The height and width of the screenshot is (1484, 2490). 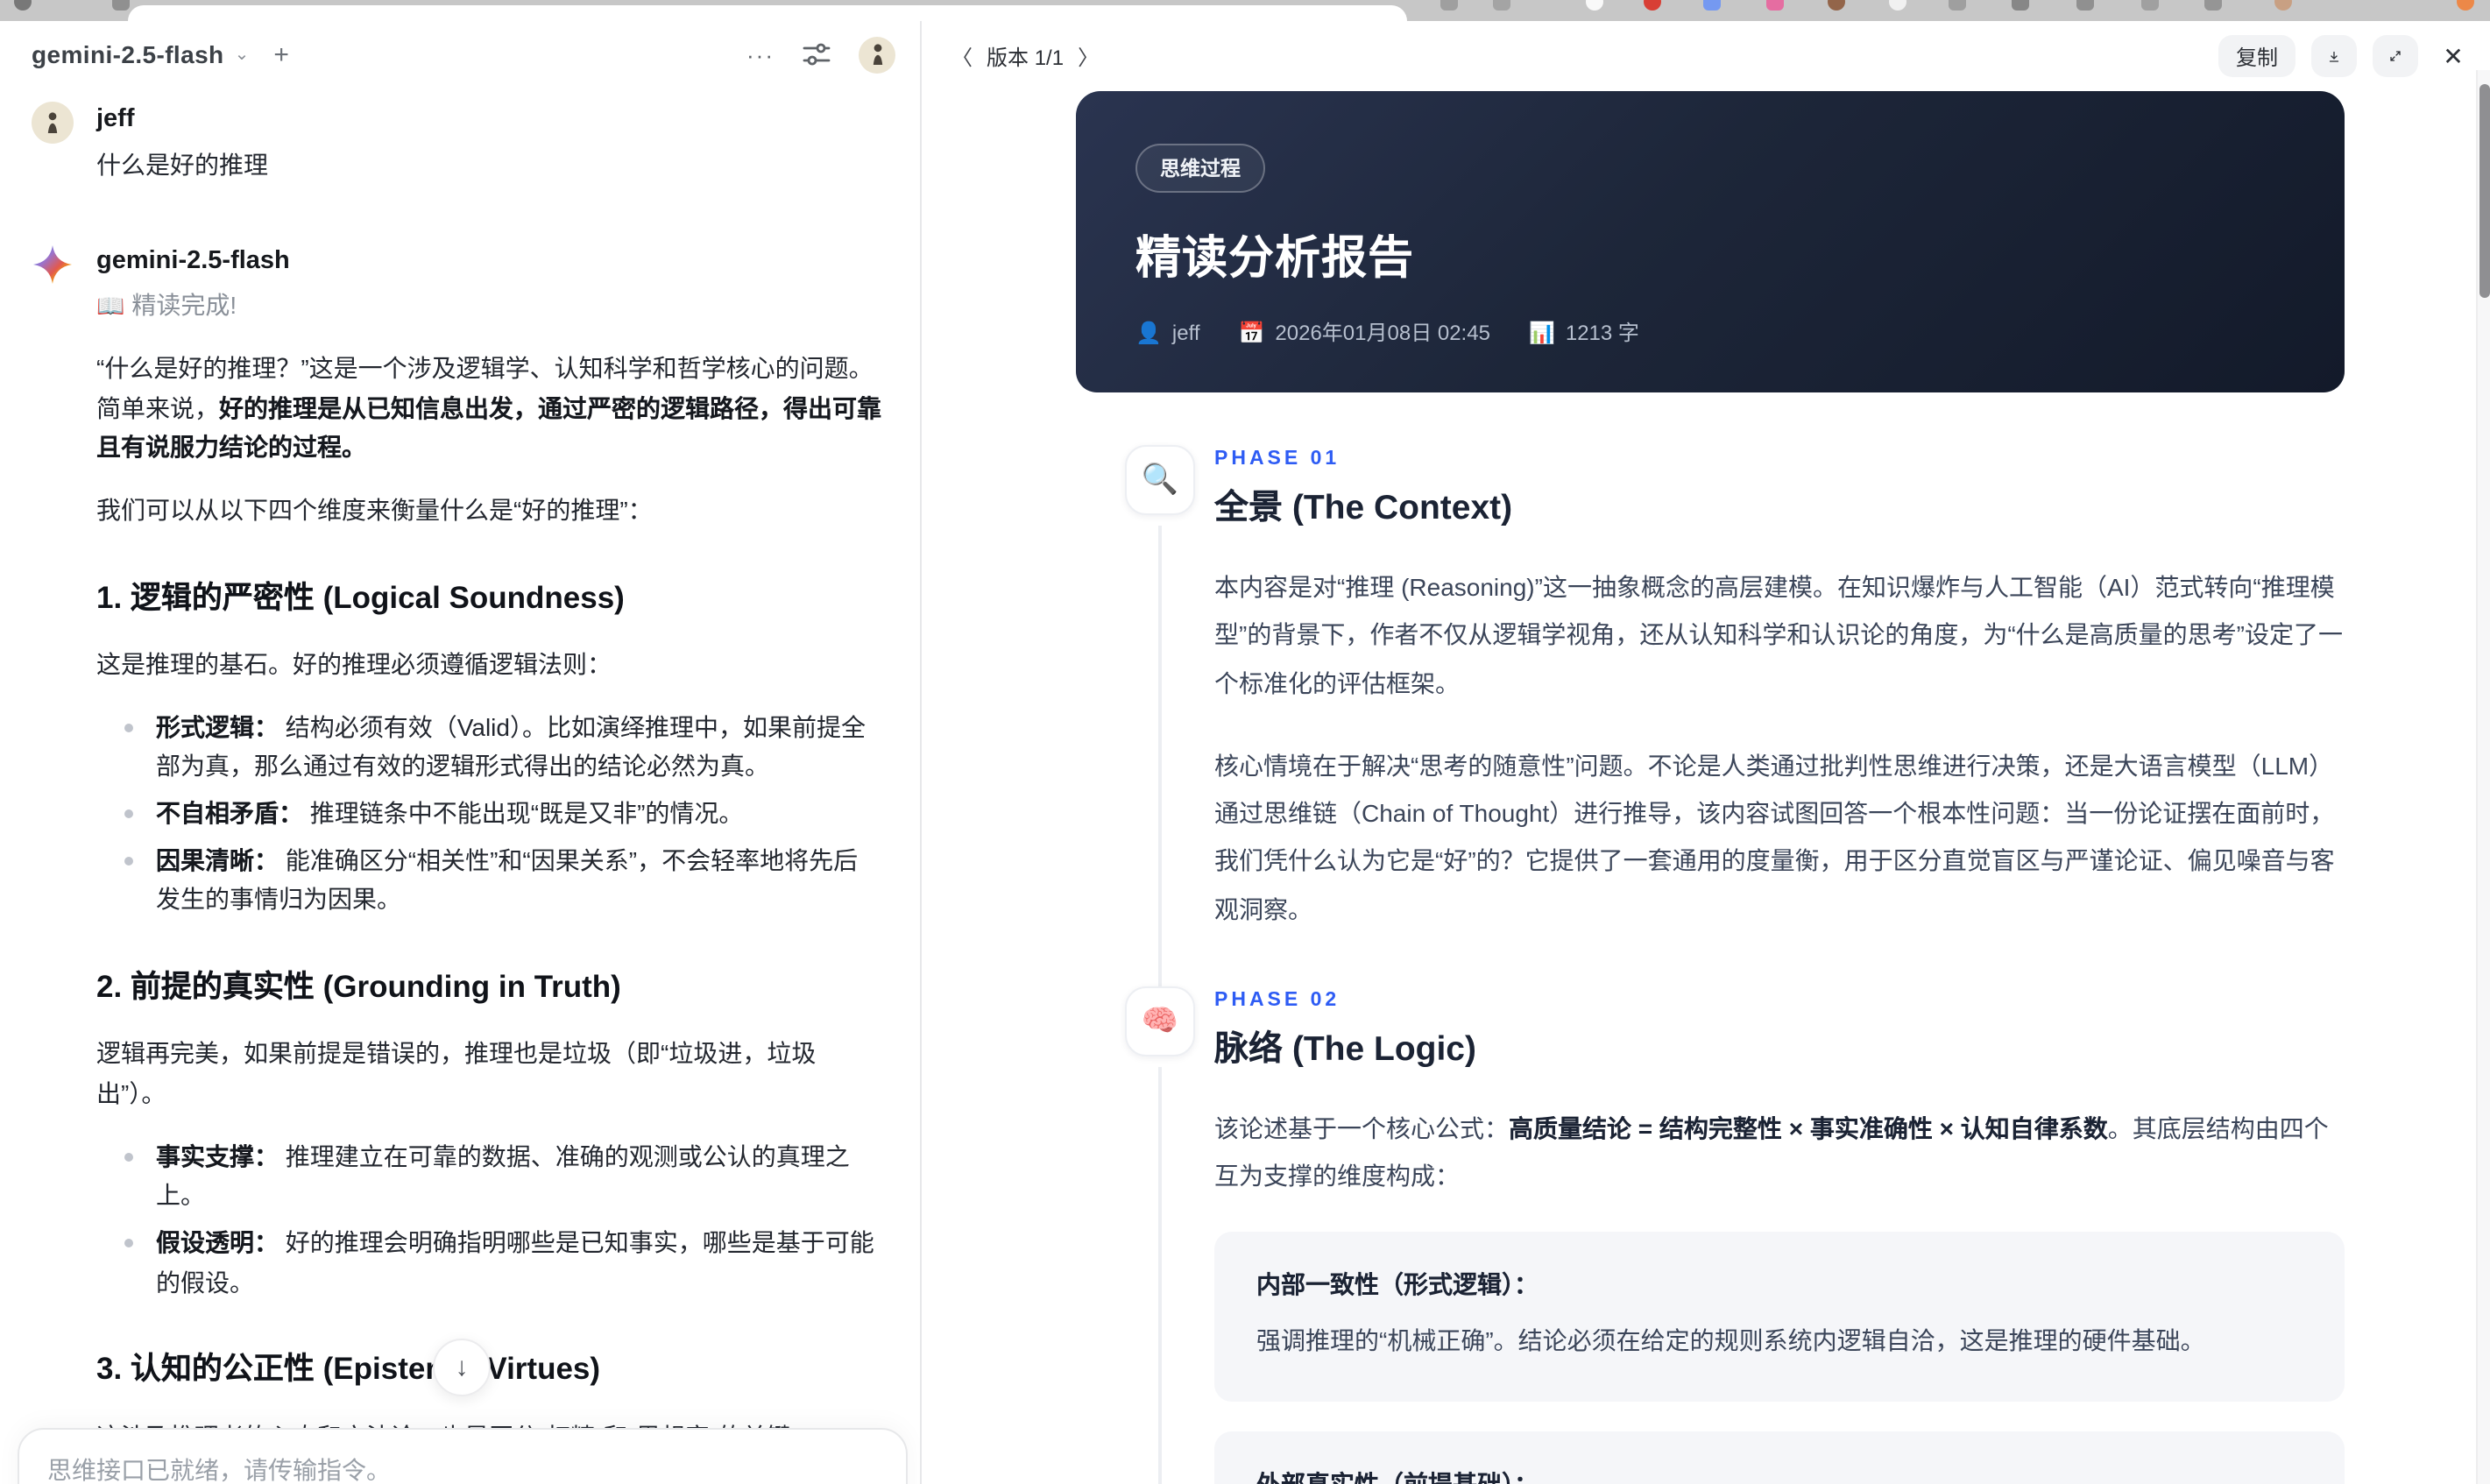 What do you see at coordinates (2483, 777) in the screenshot?
I see `scrollbar-track` at bounding box center [2483, 777].